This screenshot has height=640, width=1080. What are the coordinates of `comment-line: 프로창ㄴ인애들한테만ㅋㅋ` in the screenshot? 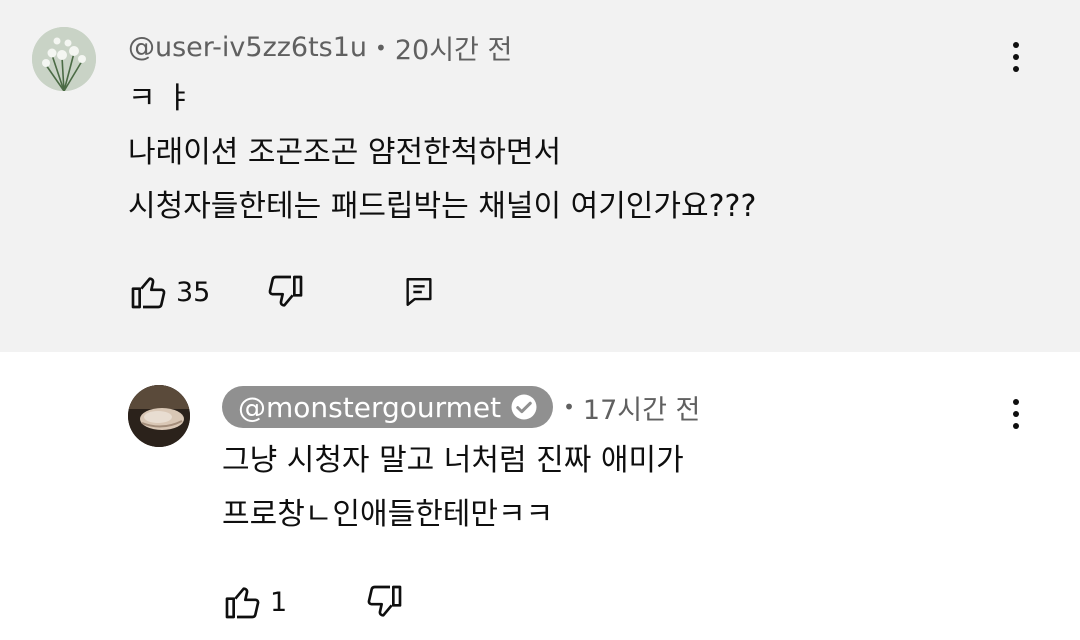 It's located at (388, 514).